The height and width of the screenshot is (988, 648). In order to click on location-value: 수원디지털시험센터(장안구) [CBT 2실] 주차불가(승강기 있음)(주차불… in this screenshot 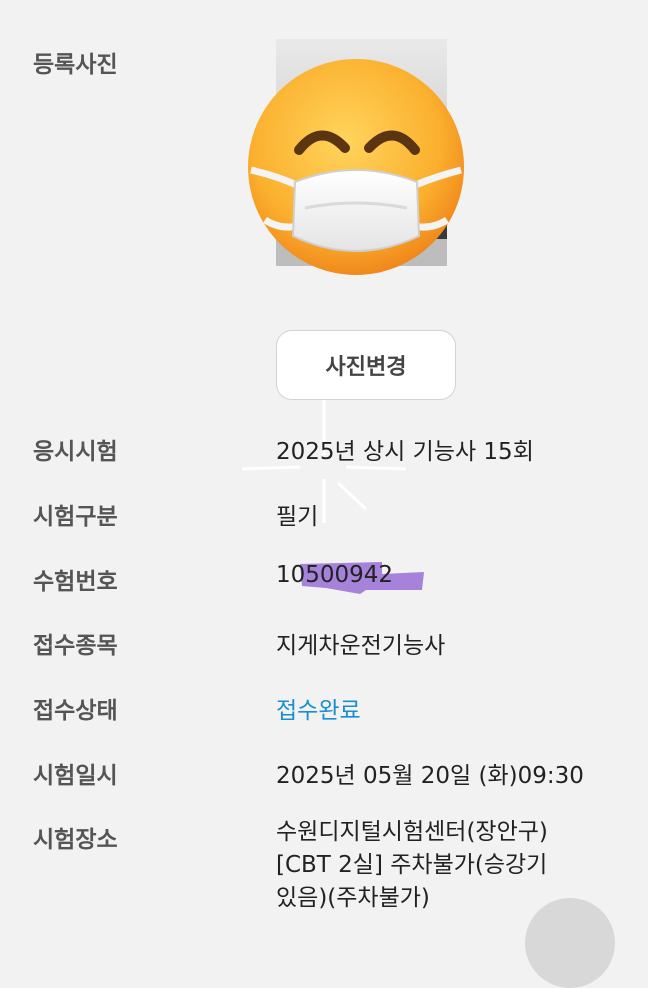, I will do `click(412, 865)`.